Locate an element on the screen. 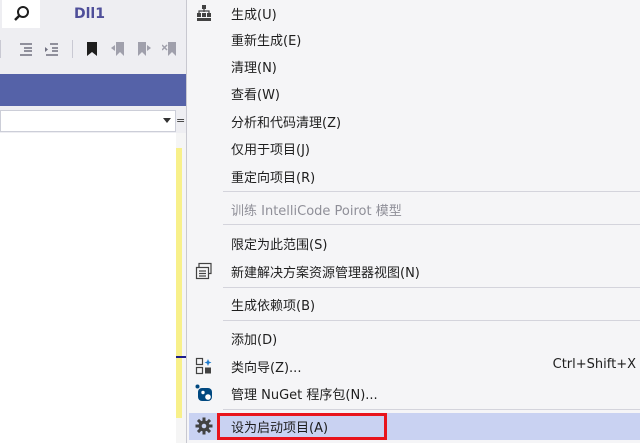 This screenshot has width=640, height=443. menu-item-retarget: 重定向项目(R) is located at coordinates (414, 176).